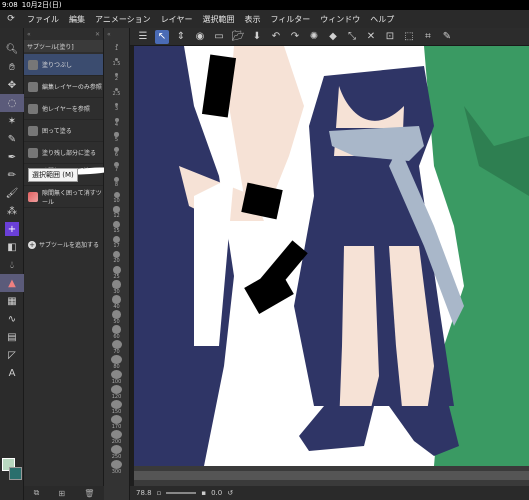  What do you see at coordinates (219, 37) in the screenshot?
I see `new-file-icon: ▭` at bounding box center [219, 37].